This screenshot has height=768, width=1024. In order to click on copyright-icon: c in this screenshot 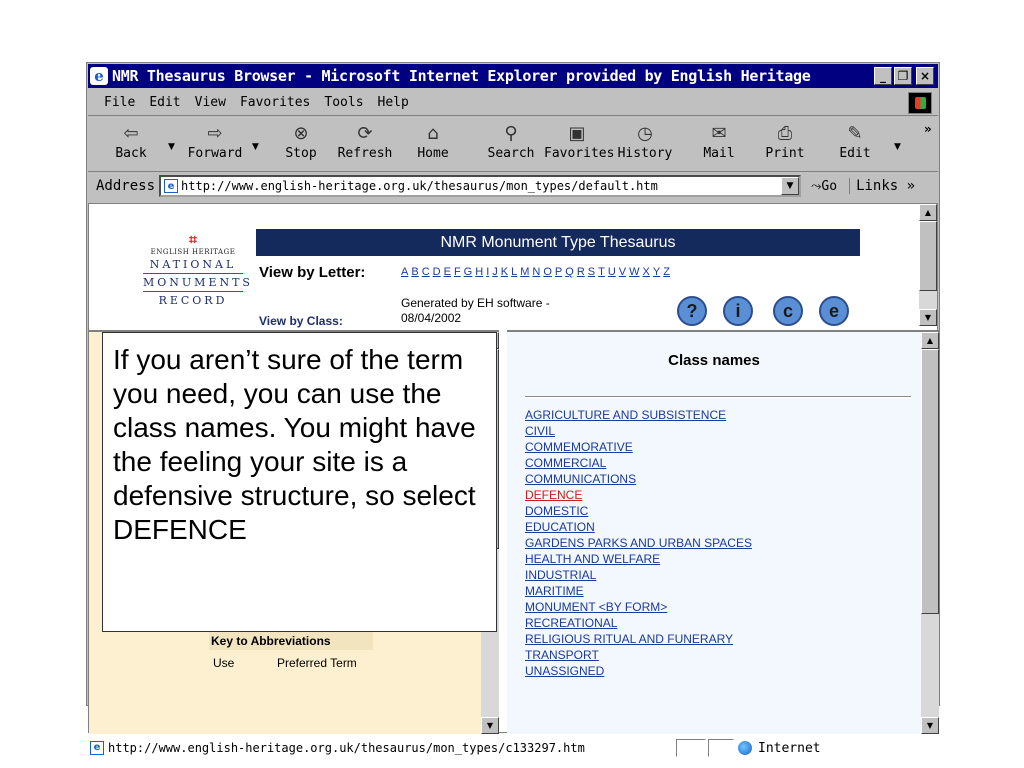, I will do `click(788, 311)`.